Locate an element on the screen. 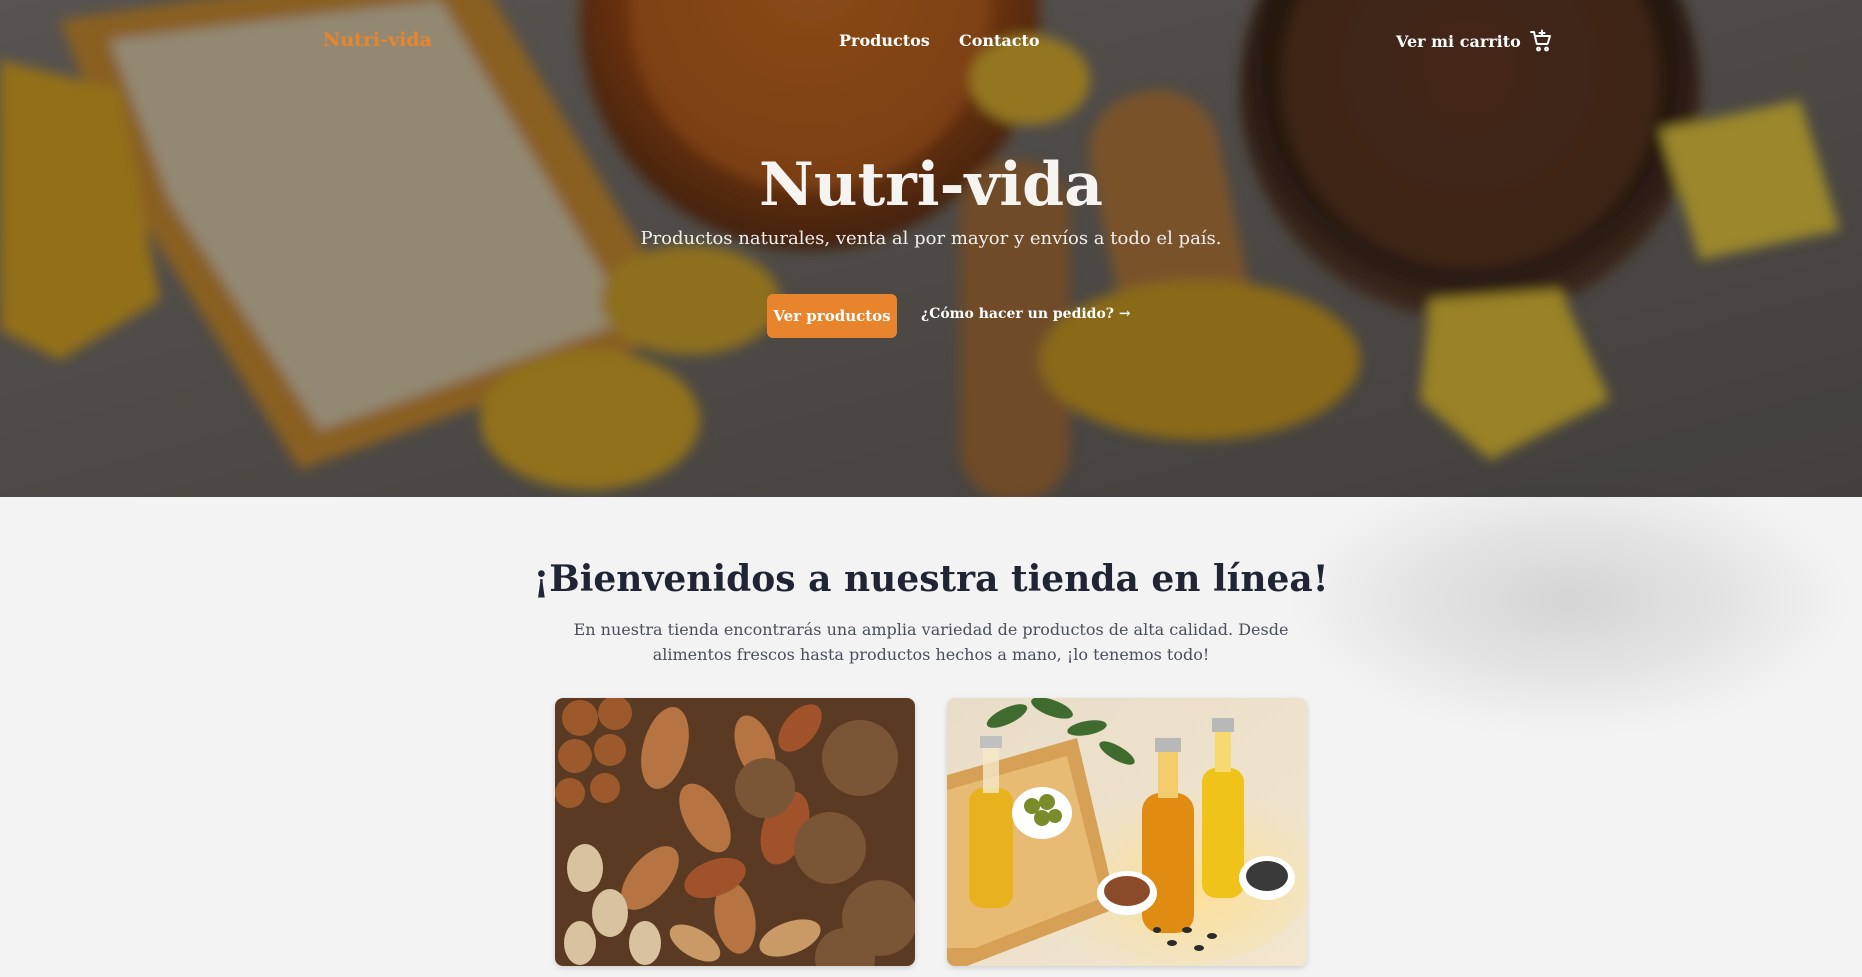 This screenshot has width=1862, height=977. brand-logo: Nutri-vida is located at coordinates (377, 40).